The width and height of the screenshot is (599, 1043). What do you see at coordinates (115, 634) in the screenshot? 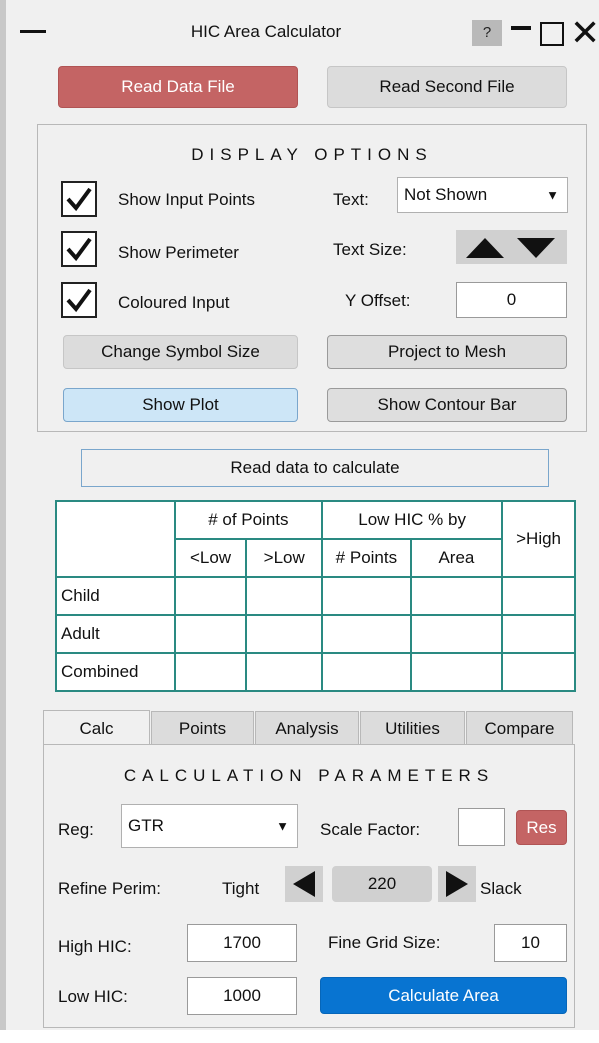
I see `row-label-adult: Adult` at bounding box center [115, 634].